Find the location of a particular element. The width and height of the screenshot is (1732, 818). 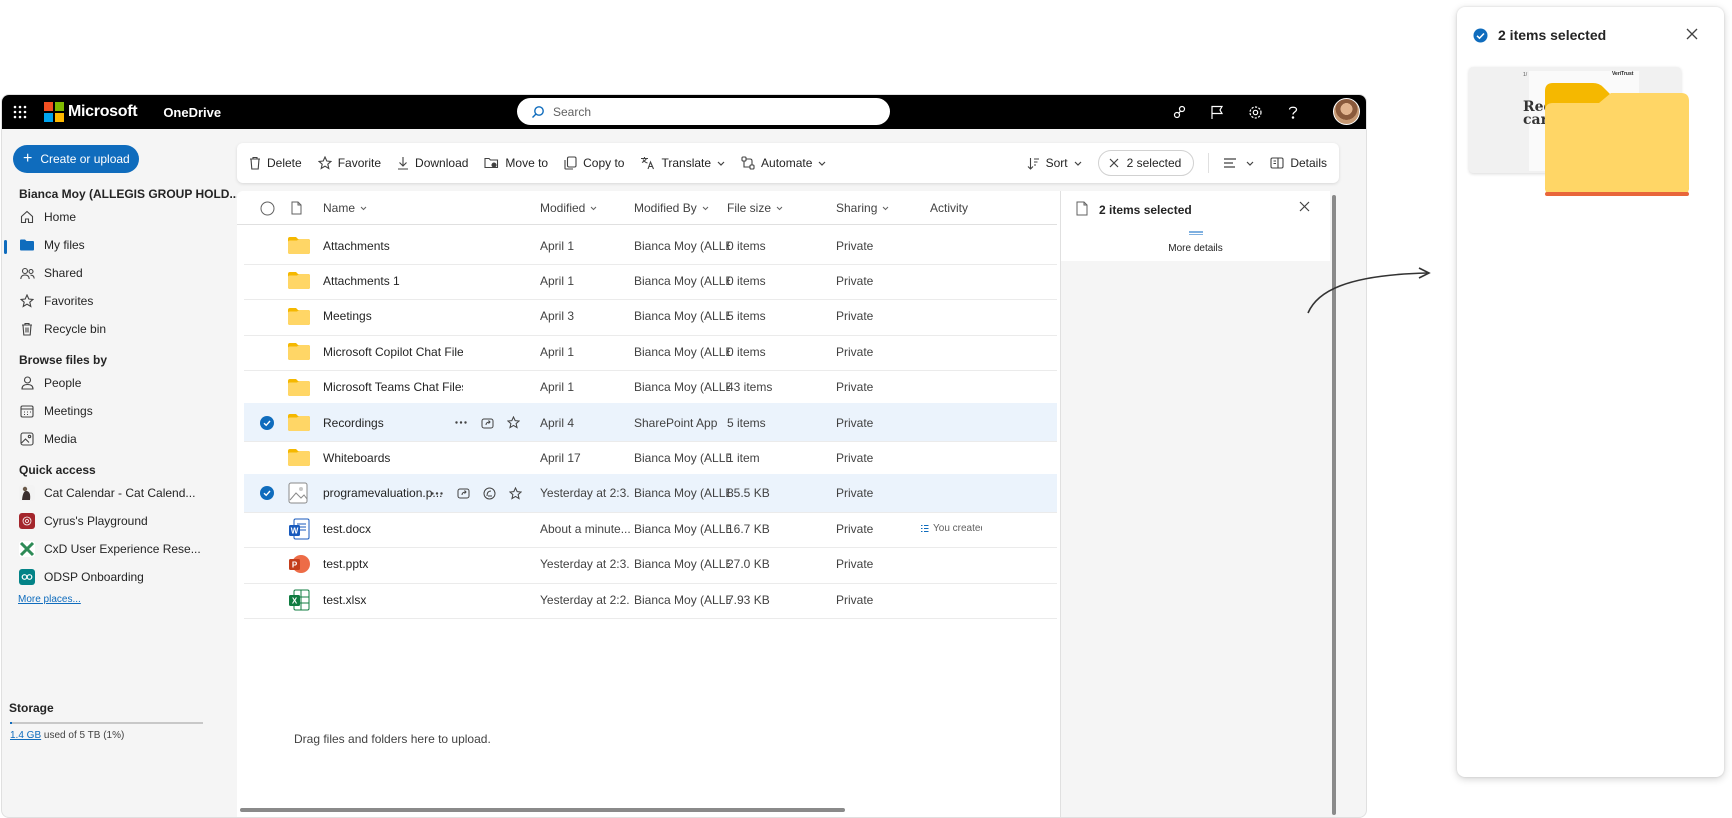

file-size: 5 items is located at coordinates (746, 316).